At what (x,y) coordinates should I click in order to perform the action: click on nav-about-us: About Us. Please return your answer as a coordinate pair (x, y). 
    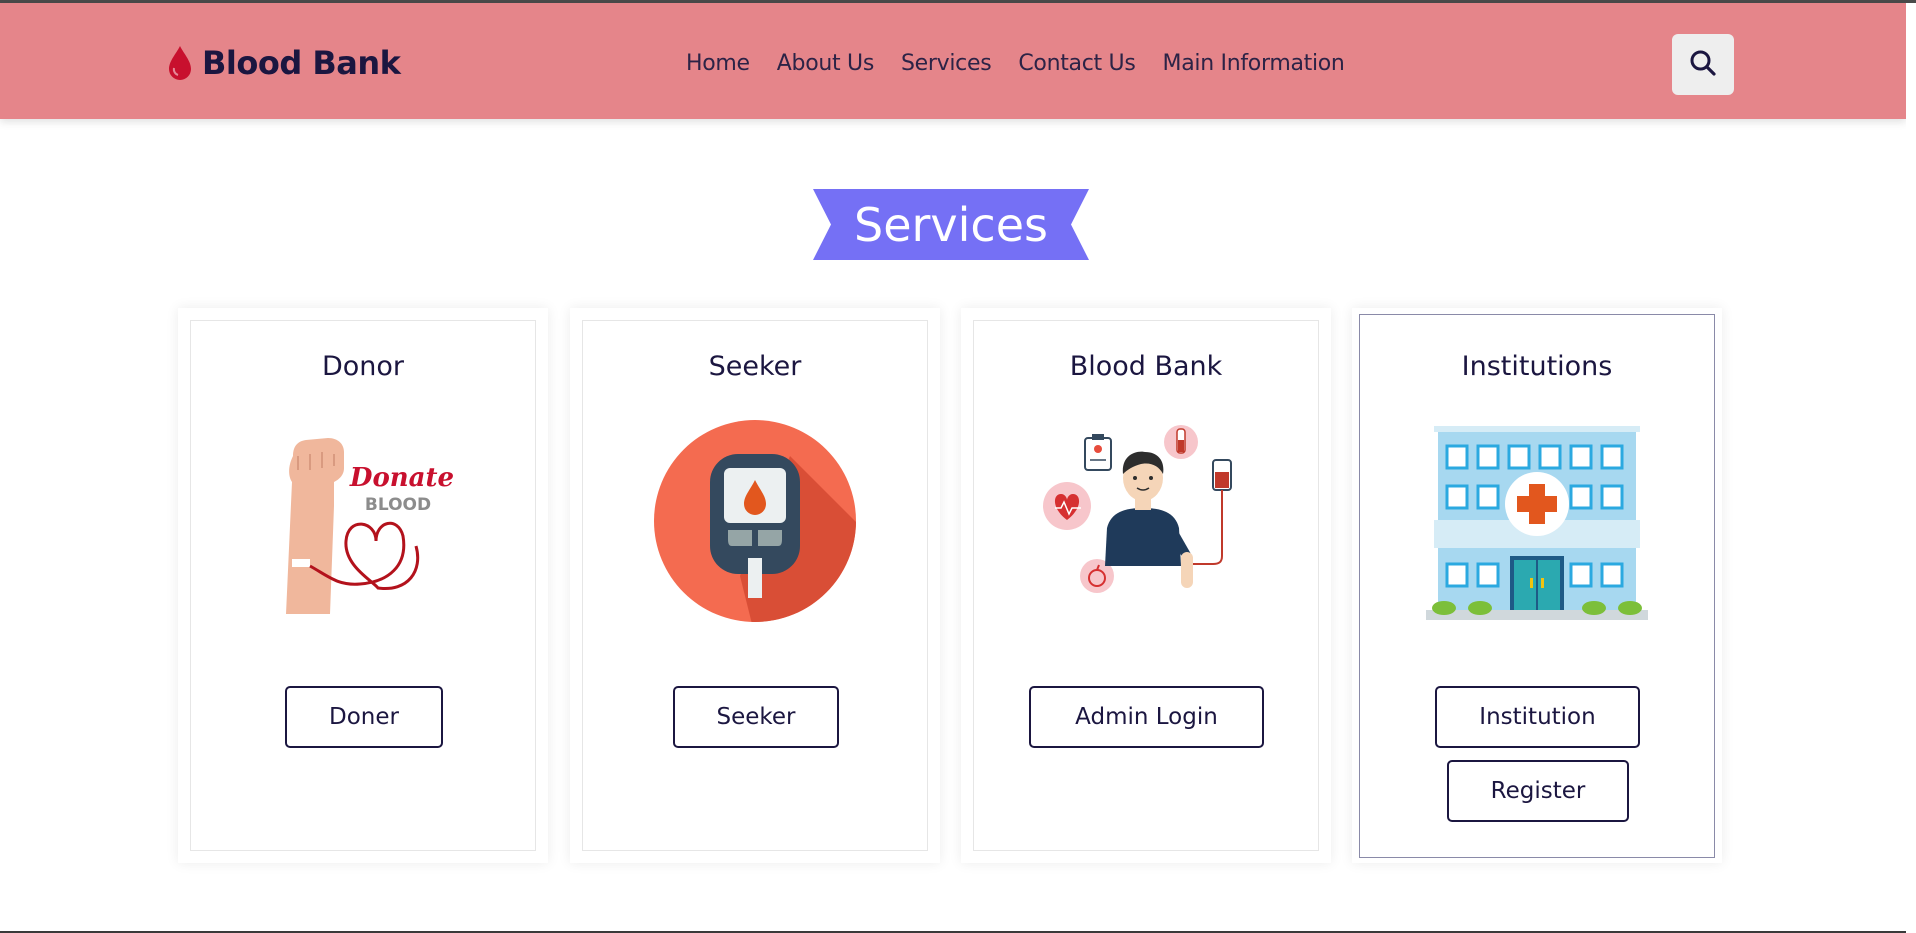
    Looking at the image, I should click on (826, 63).